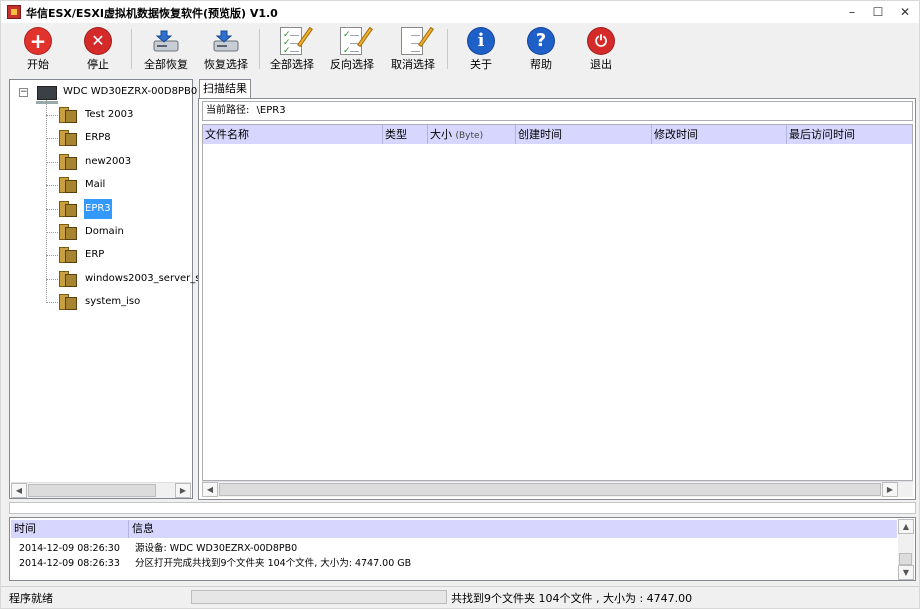  Describe the element at coordinates (852, 12) in the screenshot. I see `minimize-button: –` at that location.